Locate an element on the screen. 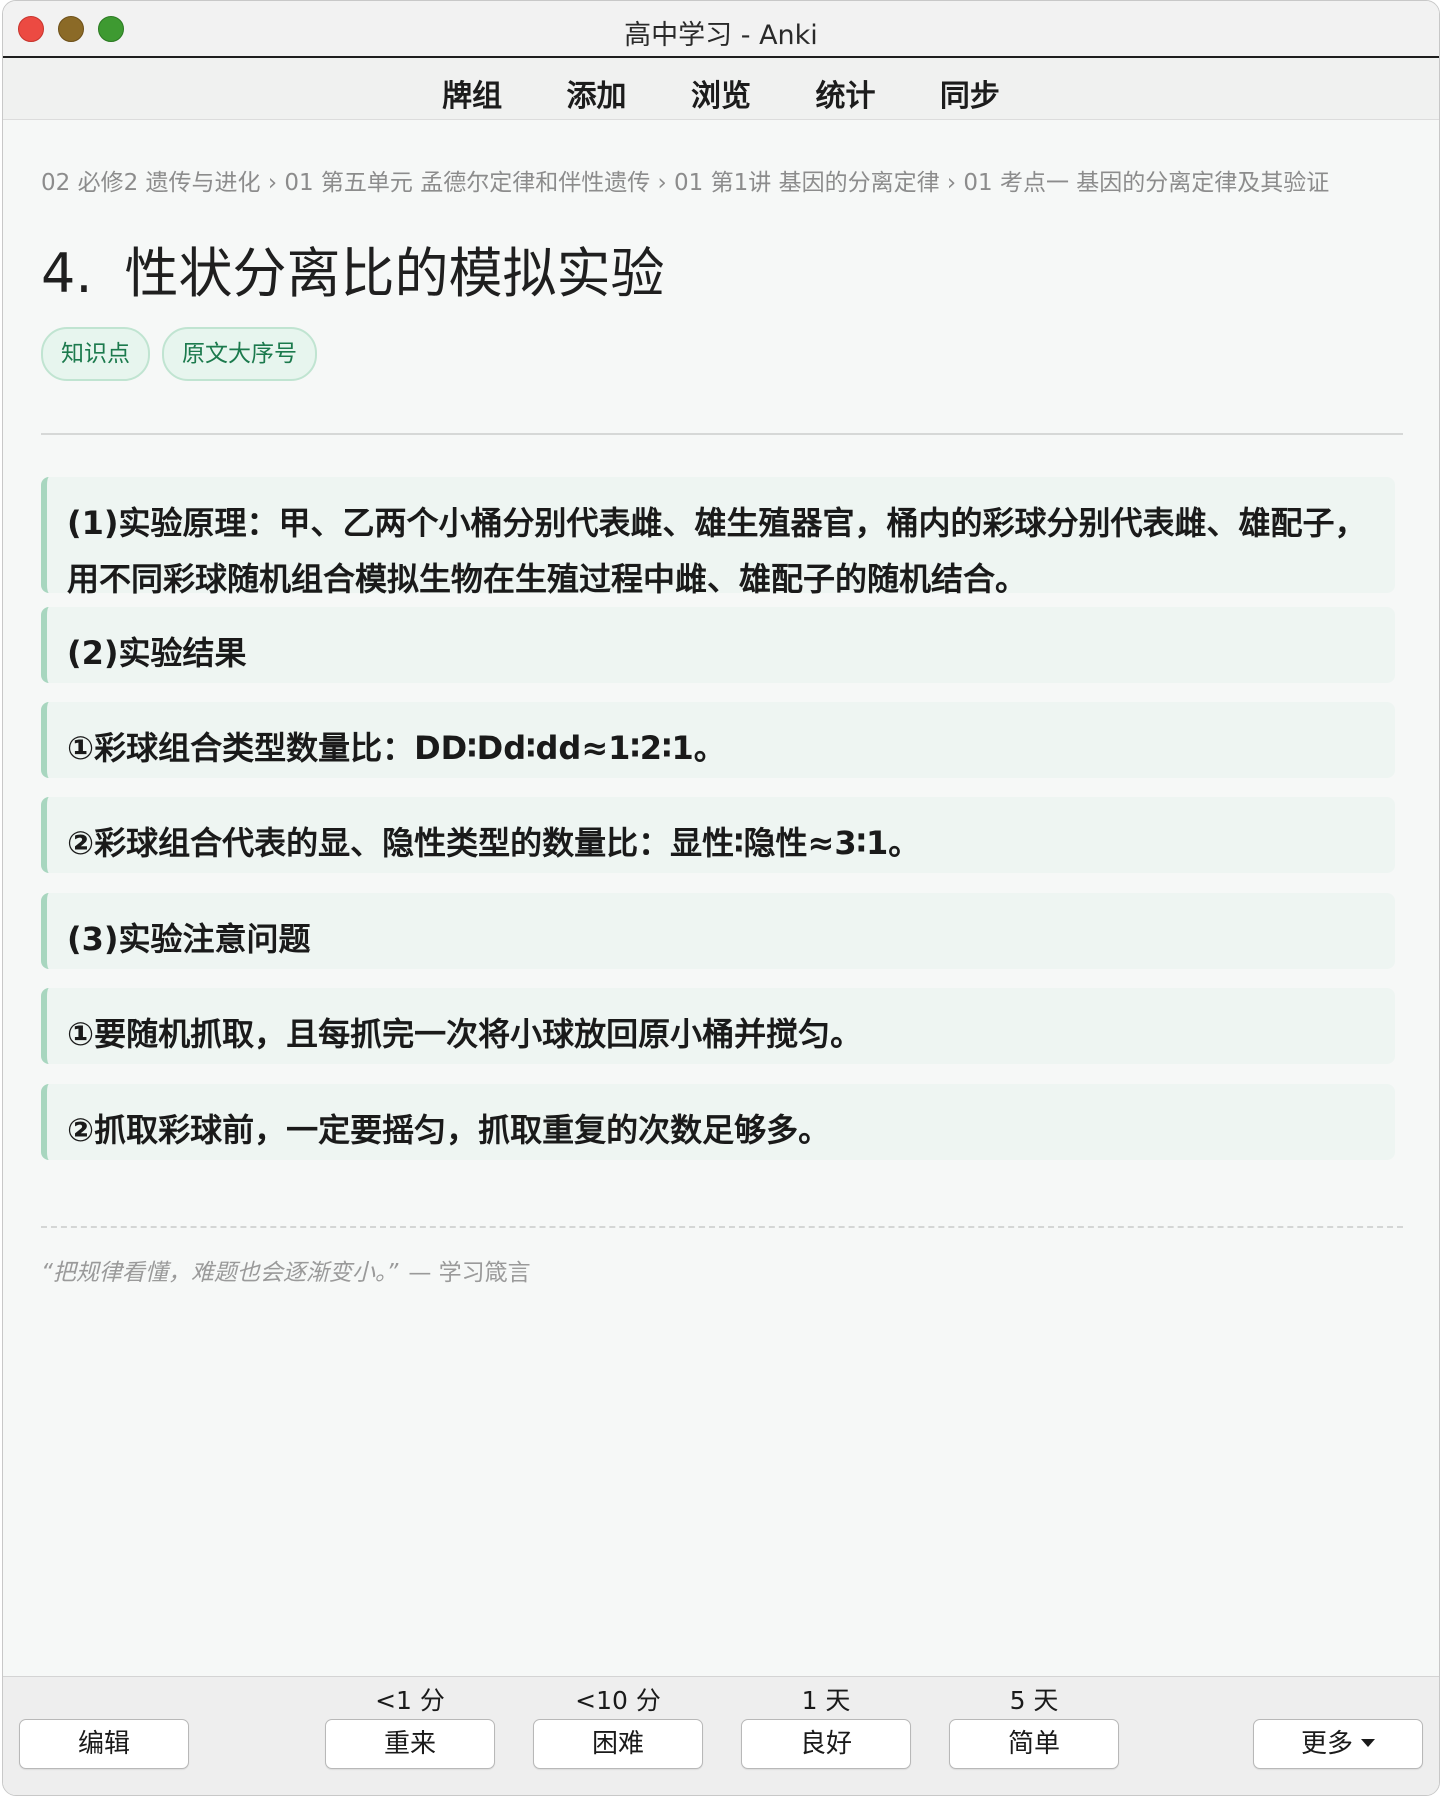 Image resolution: width=1440 pixels, height=1796 pixels. block-result-heading: (2)实验结果 is located at coordinates (718, 645).